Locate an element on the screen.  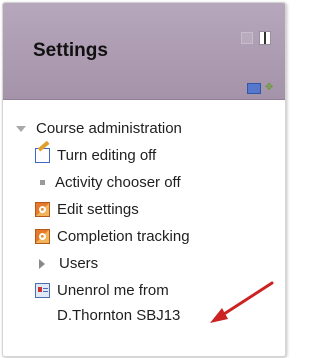
item-label: Activity chooser off is located at coordinates (118, 182).